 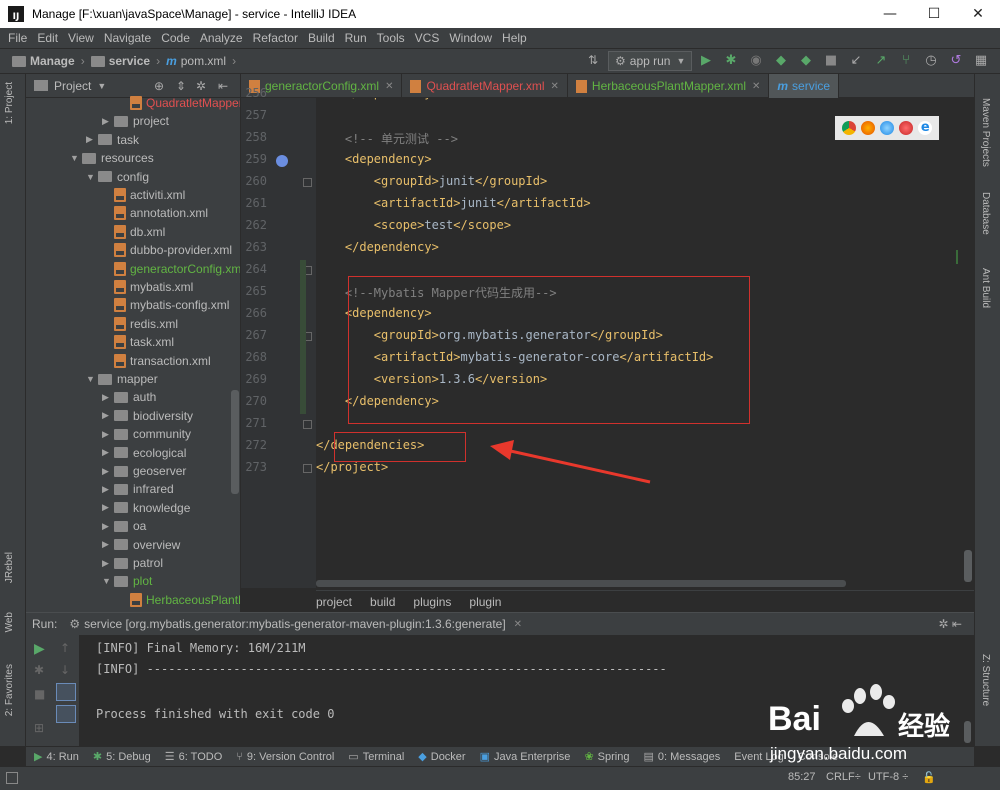 What do you see at coordinates (321, 38) in the screenshot?
I see `menu-build: Build` at bounding box center [321, 38].